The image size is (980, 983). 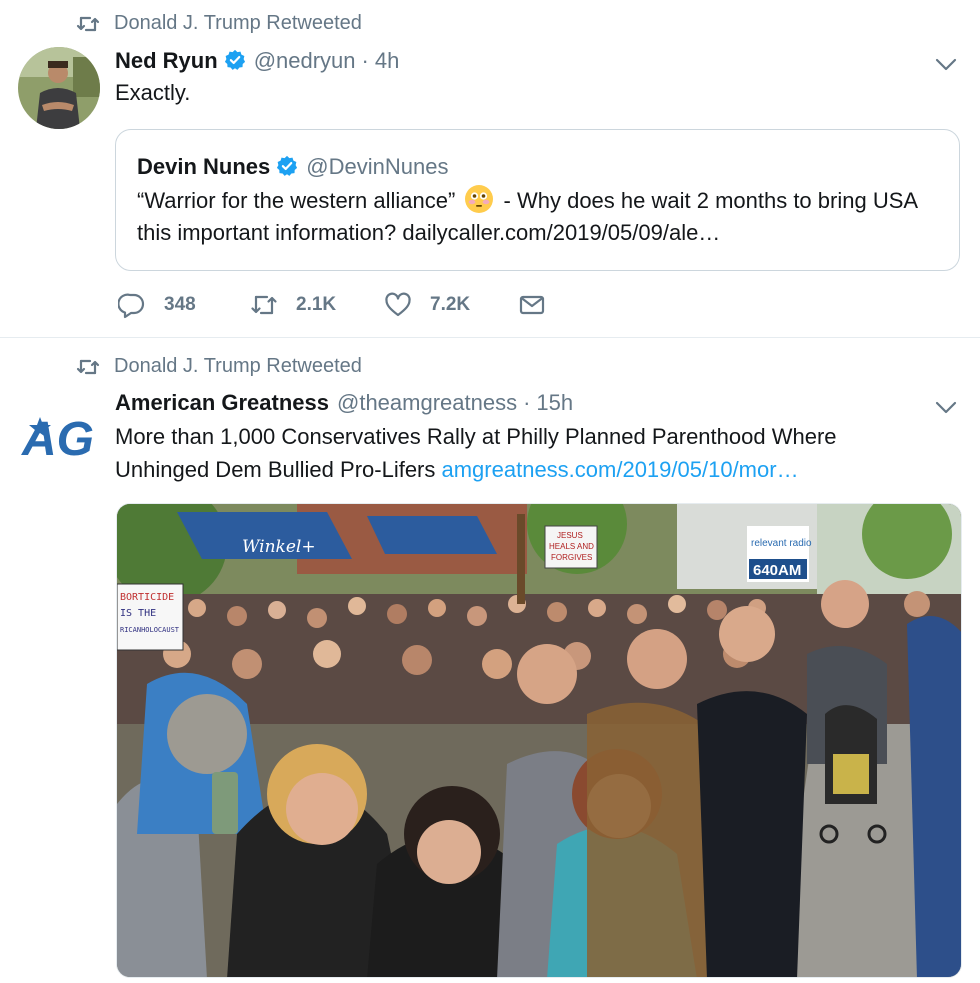 What do you see at coordinates (147, 597) in the screenshot?
I see `sign-left-line-1: BORTICIDE` at bounding box center [147, 597].